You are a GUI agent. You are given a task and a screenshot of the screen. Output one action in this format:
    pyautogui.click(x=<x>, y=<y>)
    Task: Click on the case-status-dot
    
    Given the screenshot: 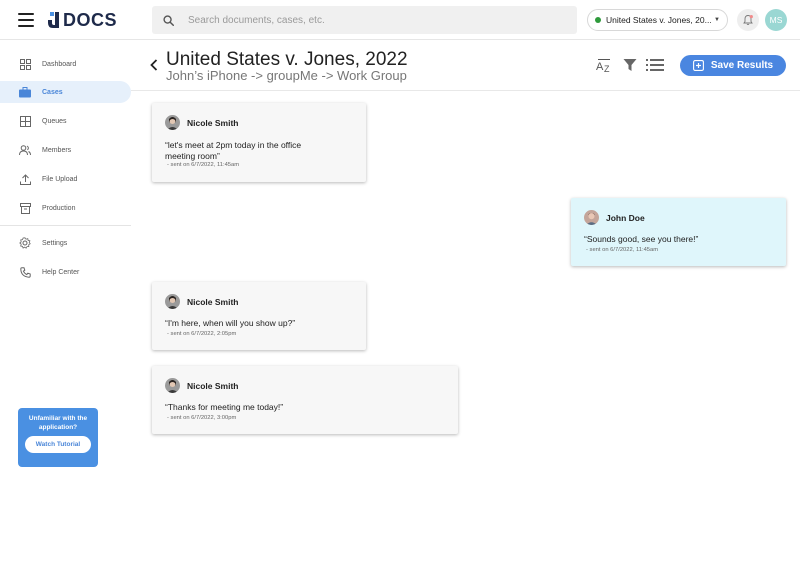 What is the action you would take?
    pyautogui.click(x=598, y=20)
    